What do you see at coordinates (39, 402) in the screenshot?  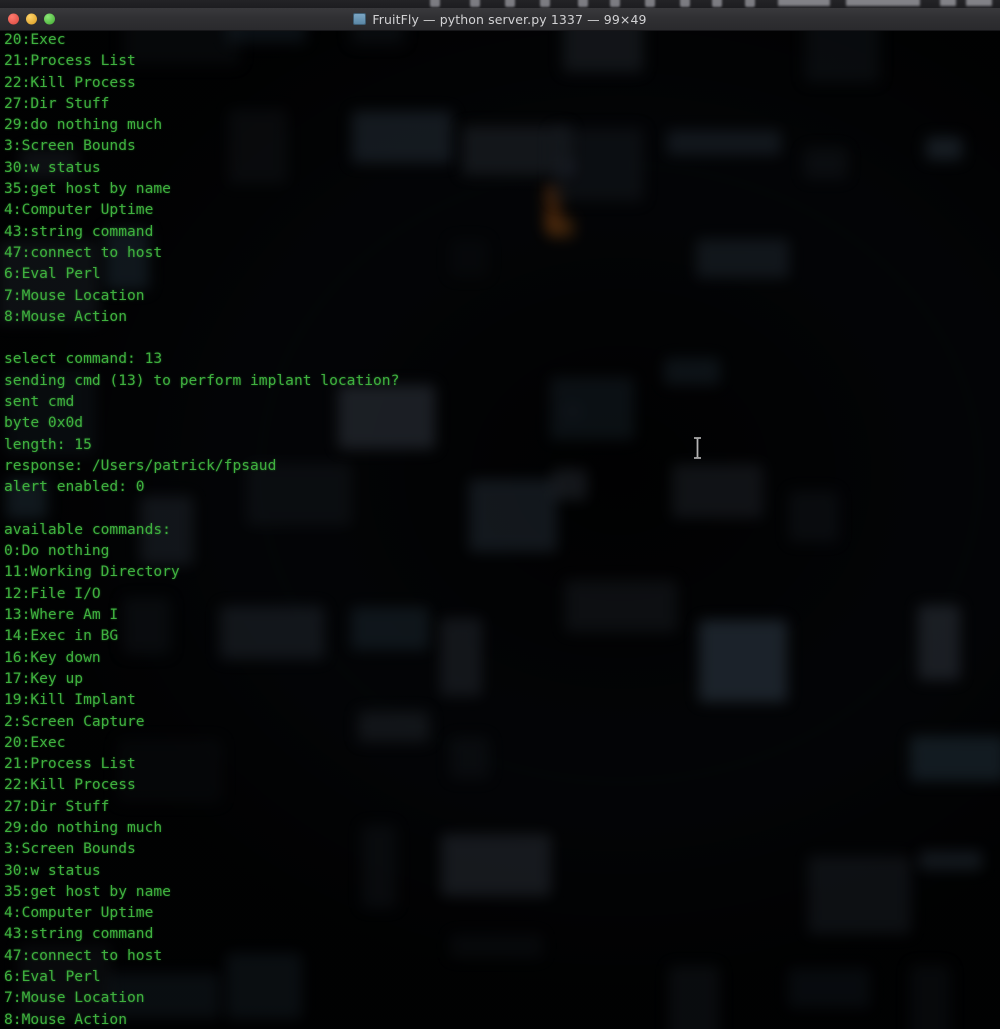 I see `terminal-line: sent cmd` at bounding box center [39, 402].